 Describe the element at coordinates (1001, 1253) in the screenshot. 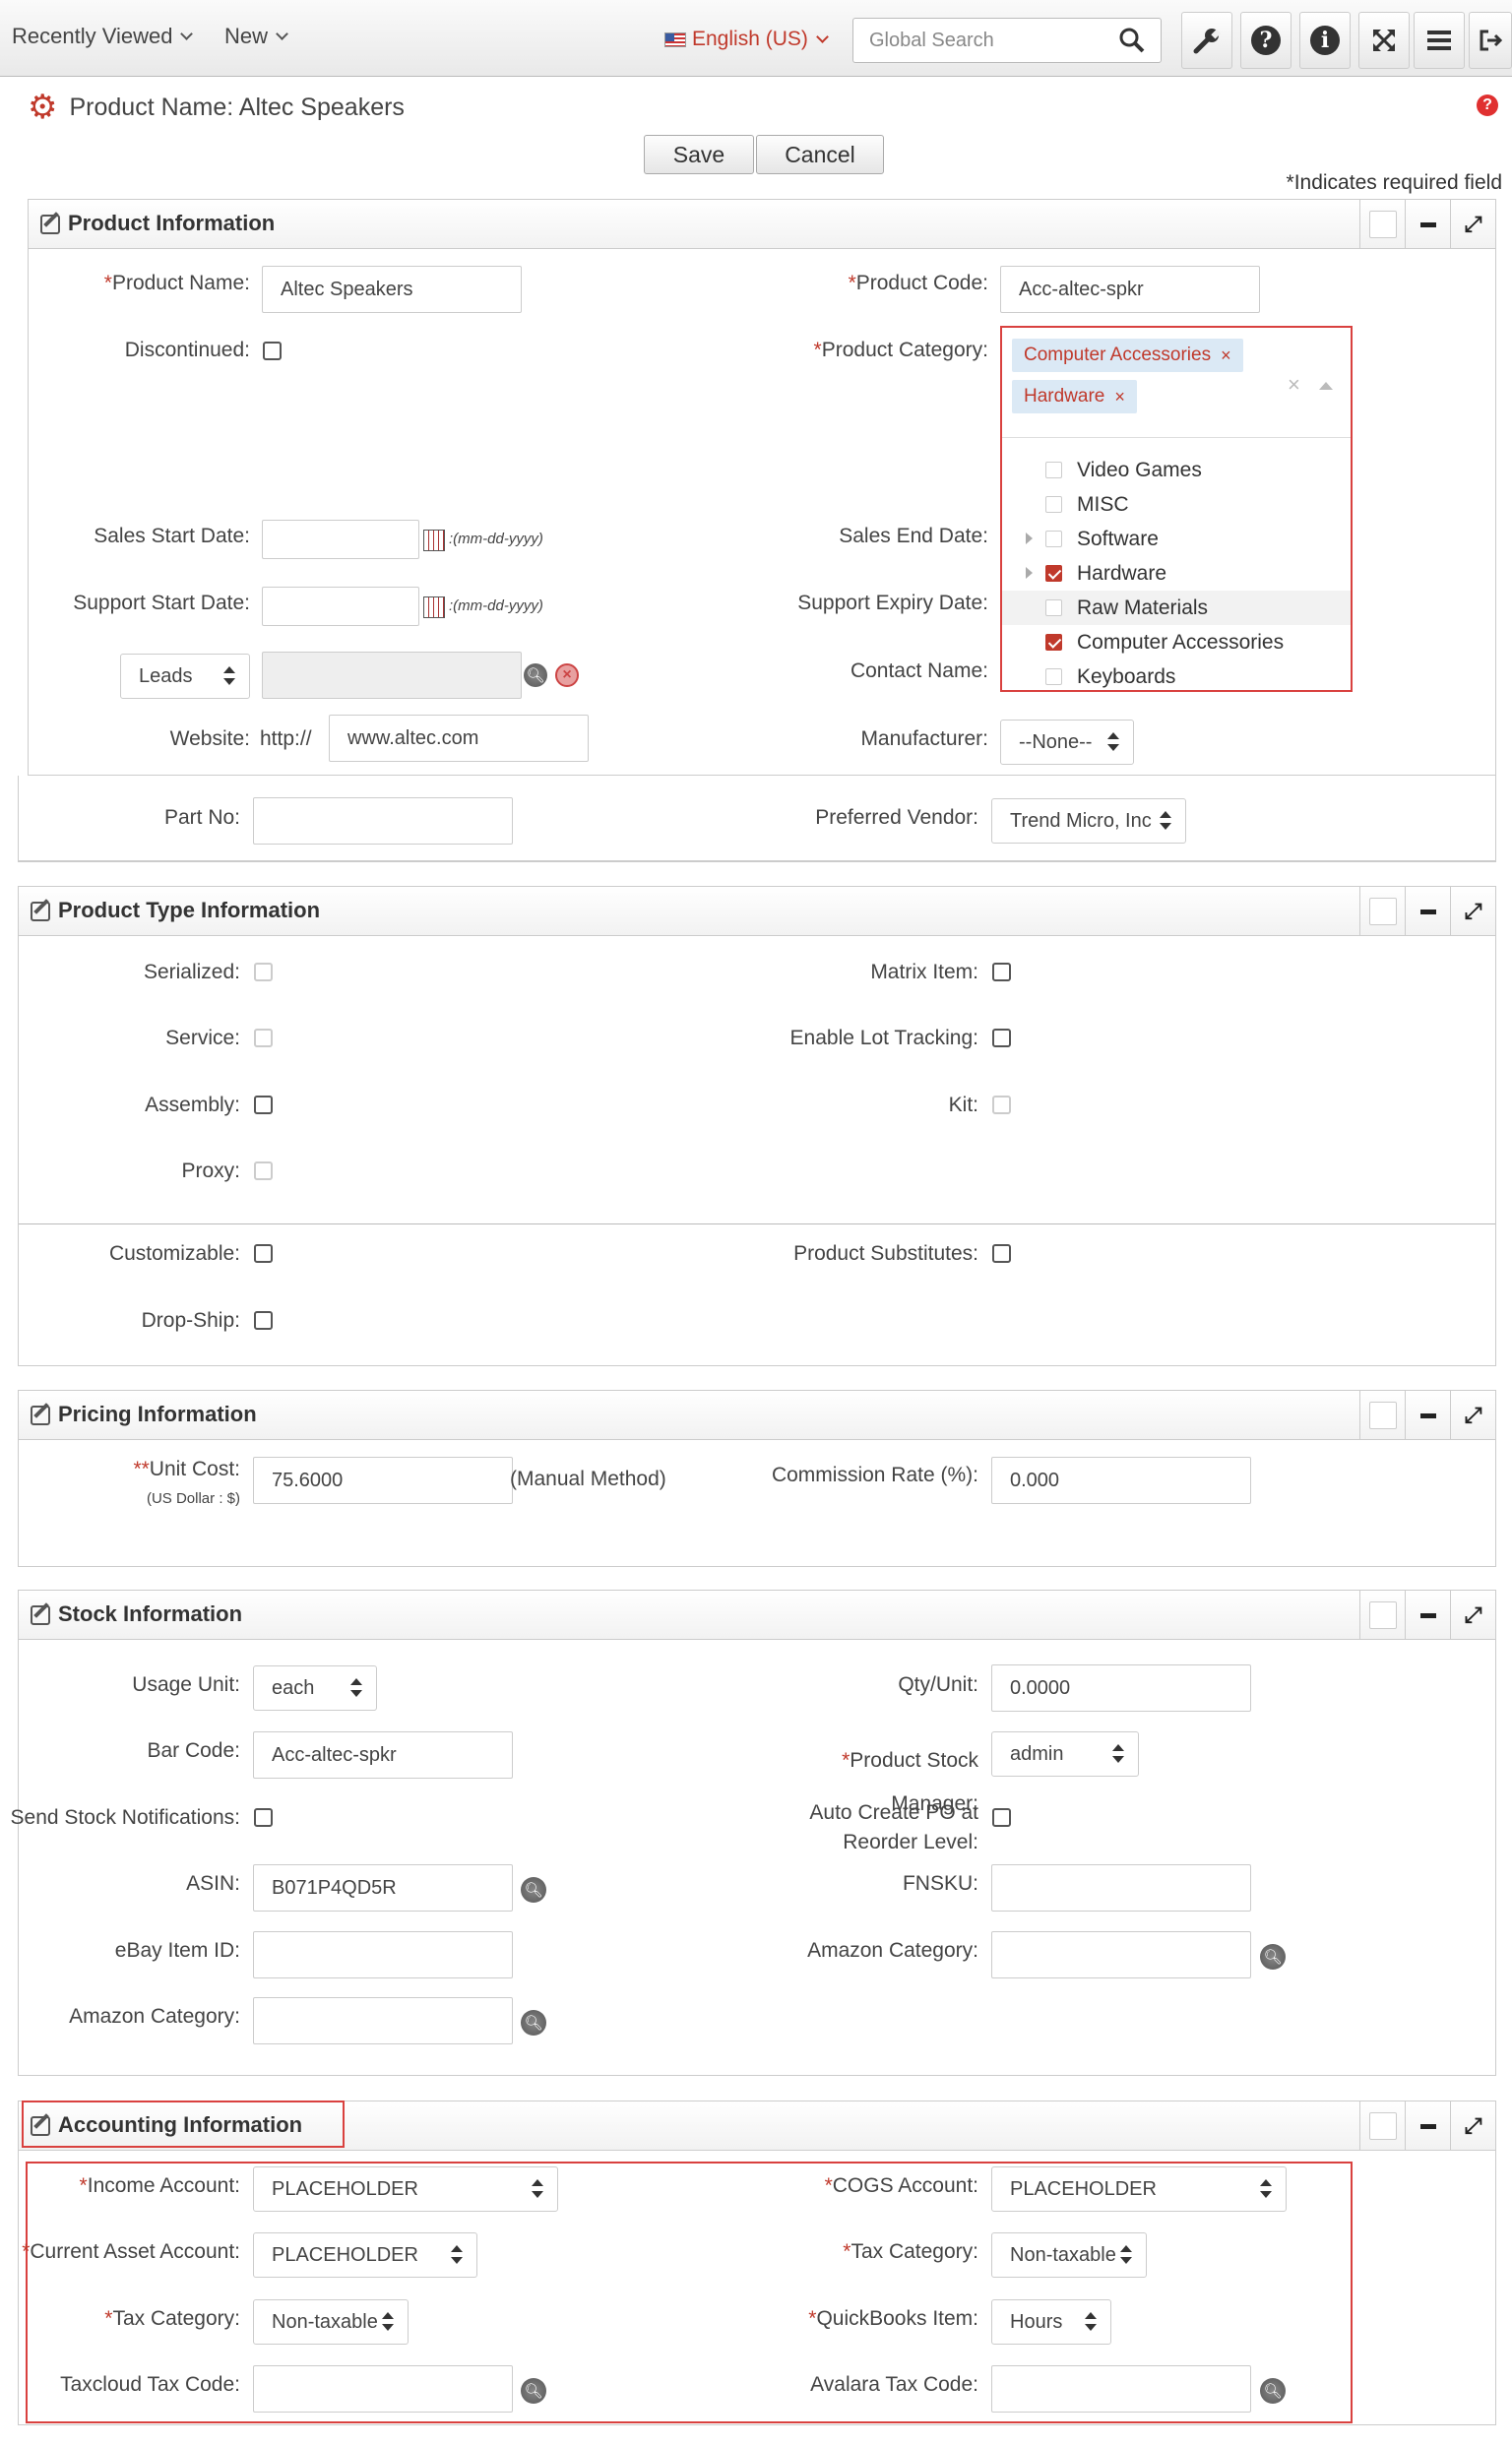

I see `product-substitutes-checkbox` at that location.